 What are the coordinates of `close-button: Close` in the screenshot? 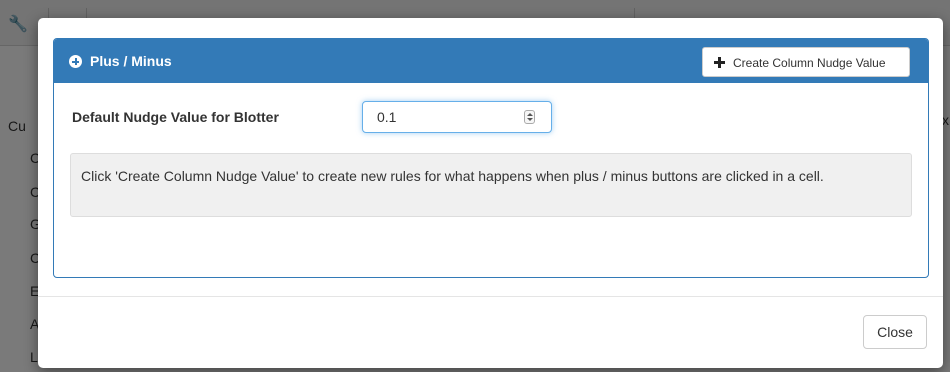 It's located at (895, 332).